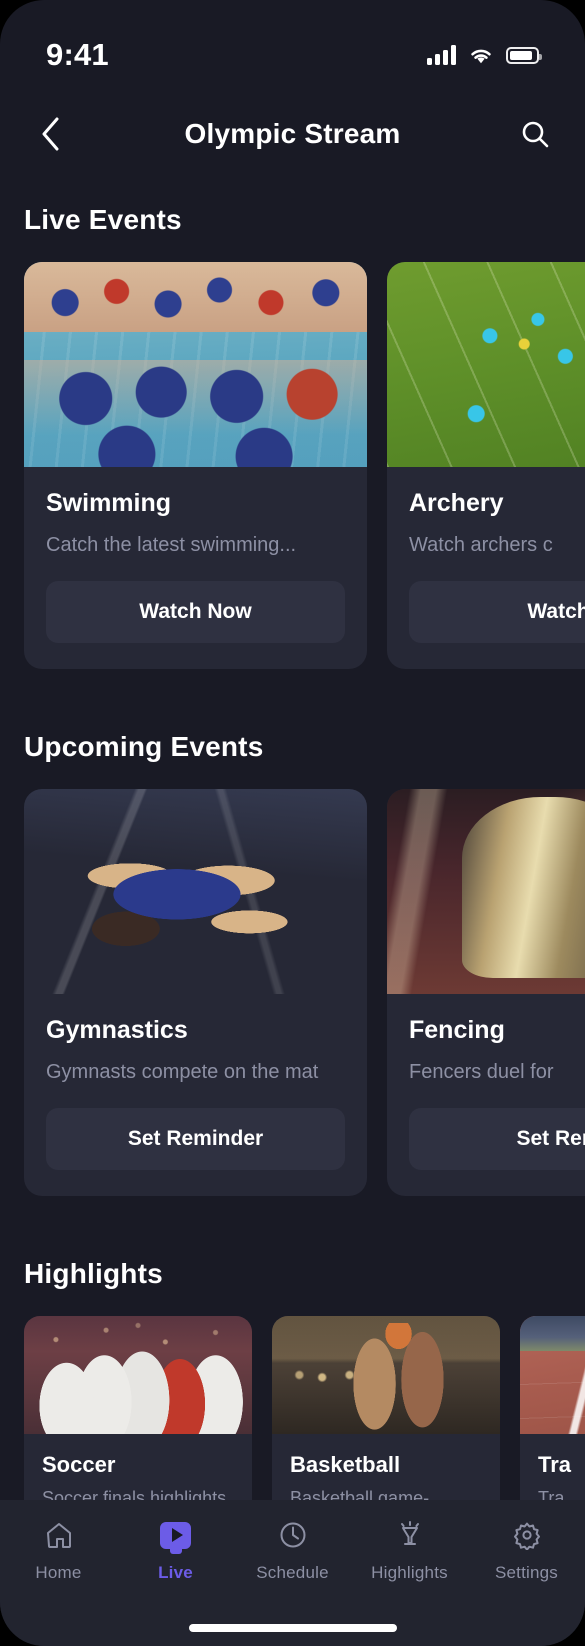 The width and height of the screenshot is (585, 1646). I want to click on tab-settings: Settings, so click(526, 1550).